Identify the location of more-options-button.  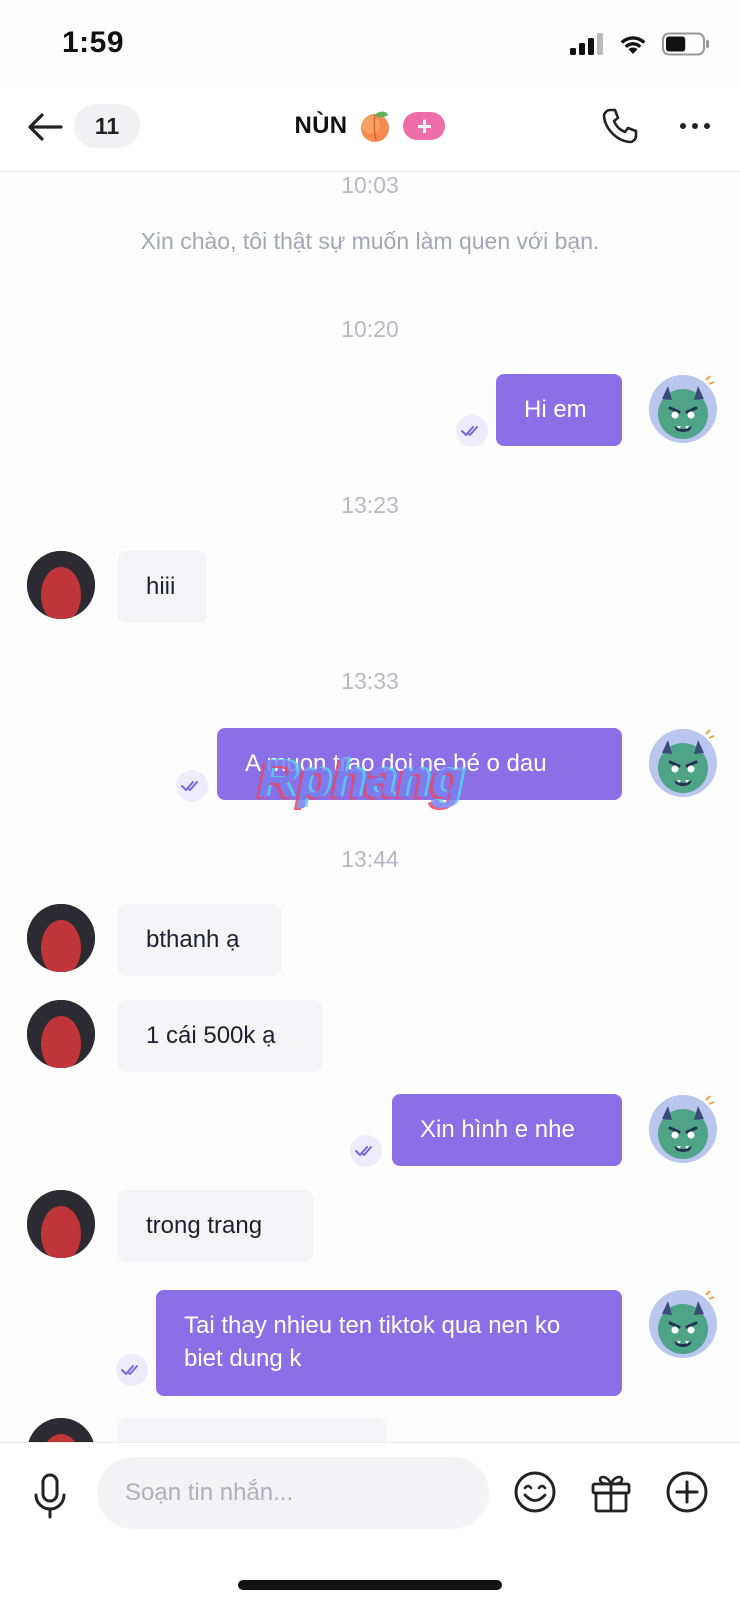
(695, 126).